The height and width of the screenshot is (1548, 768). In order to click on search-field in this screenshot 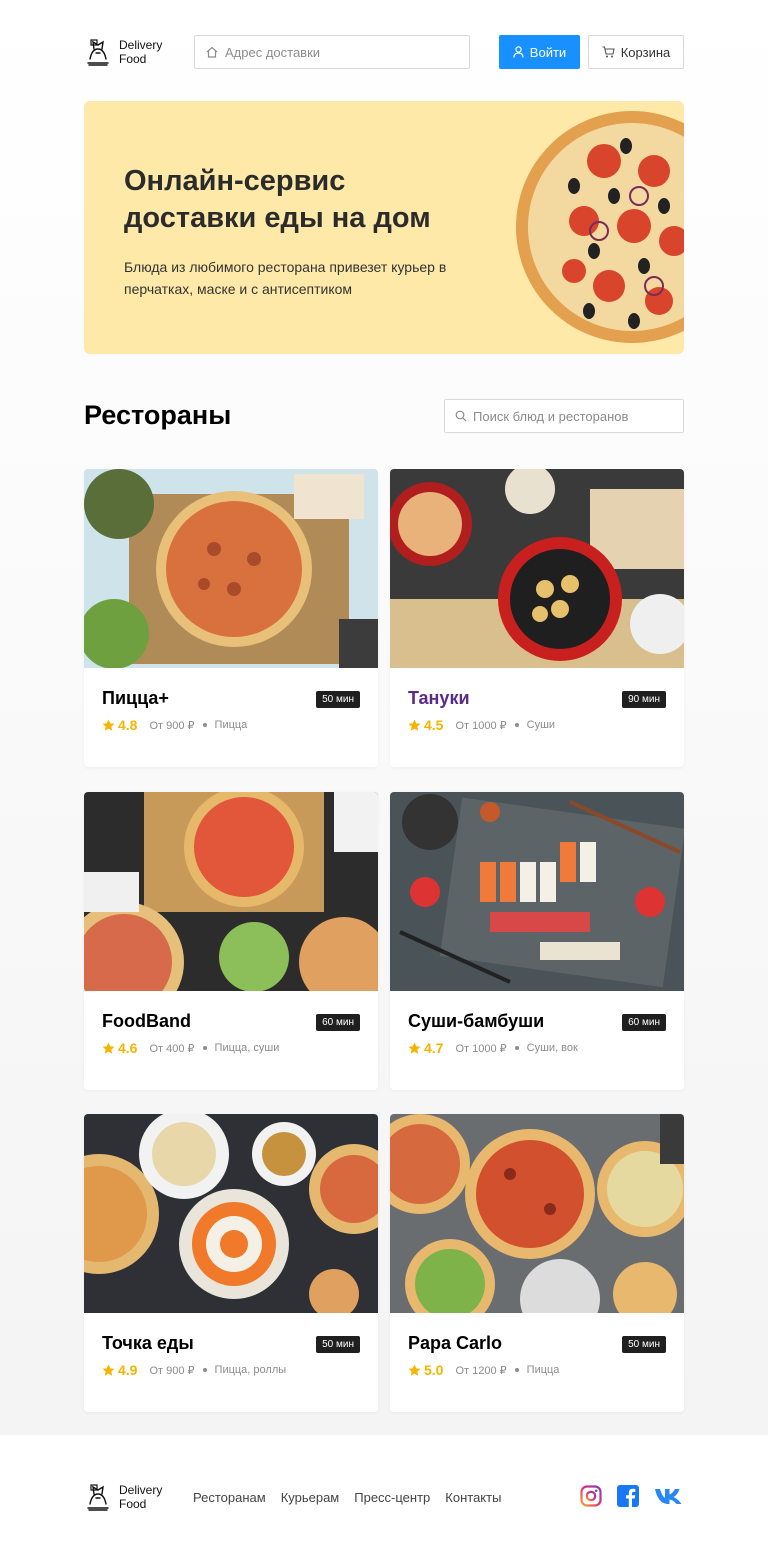, I will do `click(564, 416)`.